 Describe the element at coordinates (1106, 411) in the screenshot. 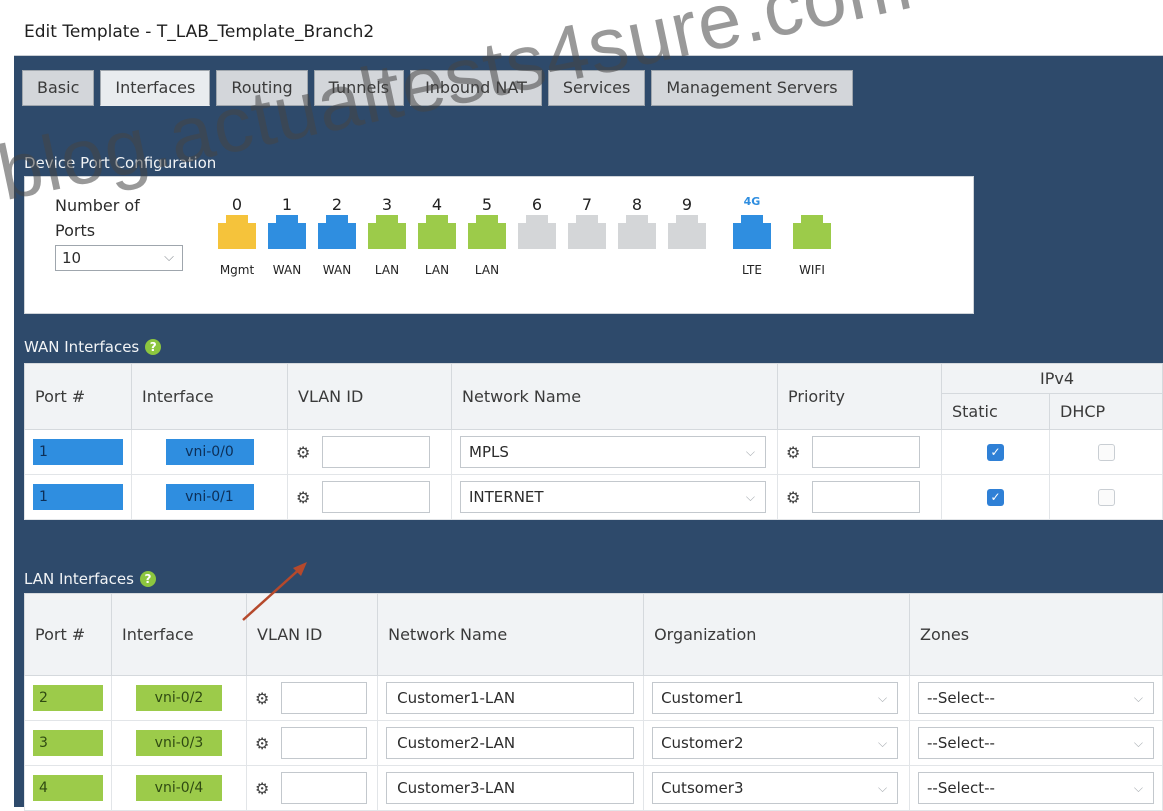

I see `wan-col-dhcp: DHCP` at that location.